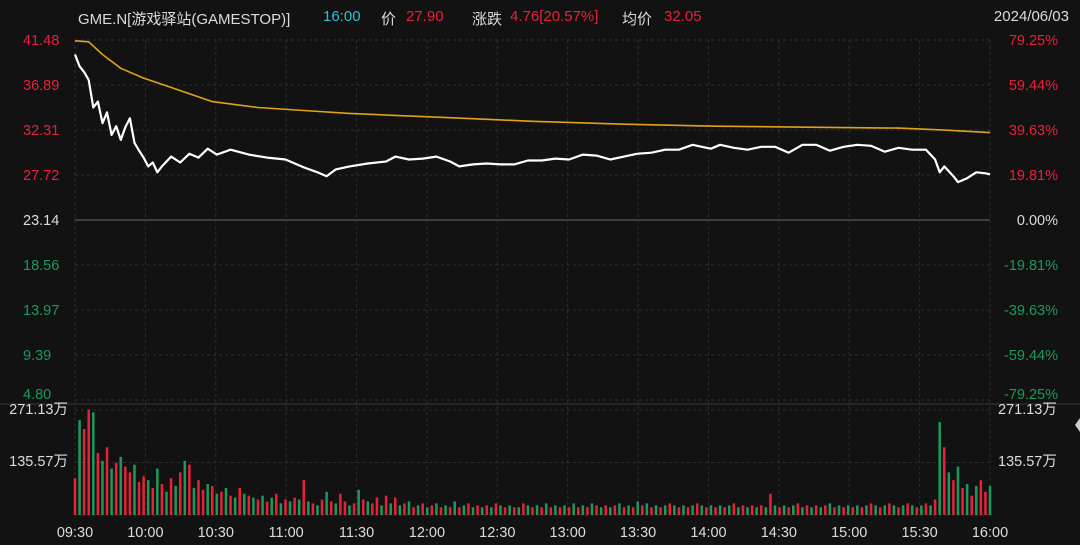  What do you see at coordinates (1031, 356) in the screenshot?
I see `pct-axis-label: -59.44%` at bounding box center [1031, 356].